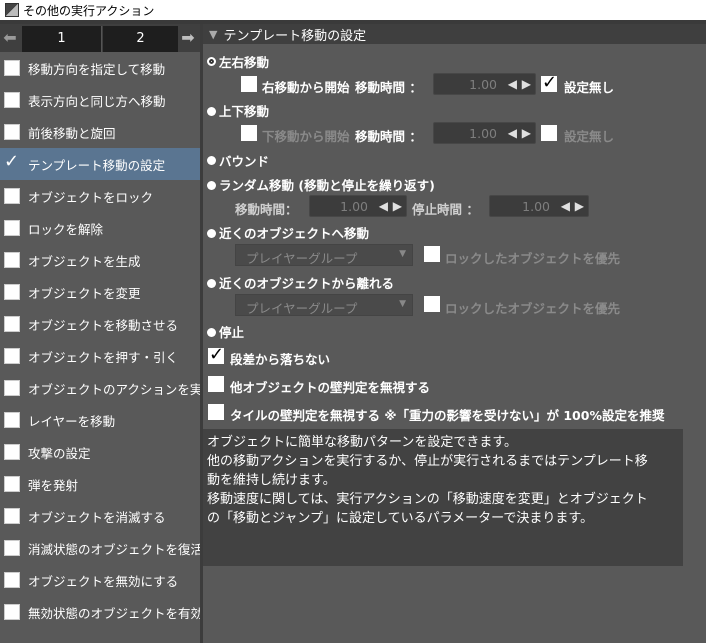 Image resolution: width=706 pixels, height=643 pixels. I want to click on radio-horizontal, so click(211, 62).